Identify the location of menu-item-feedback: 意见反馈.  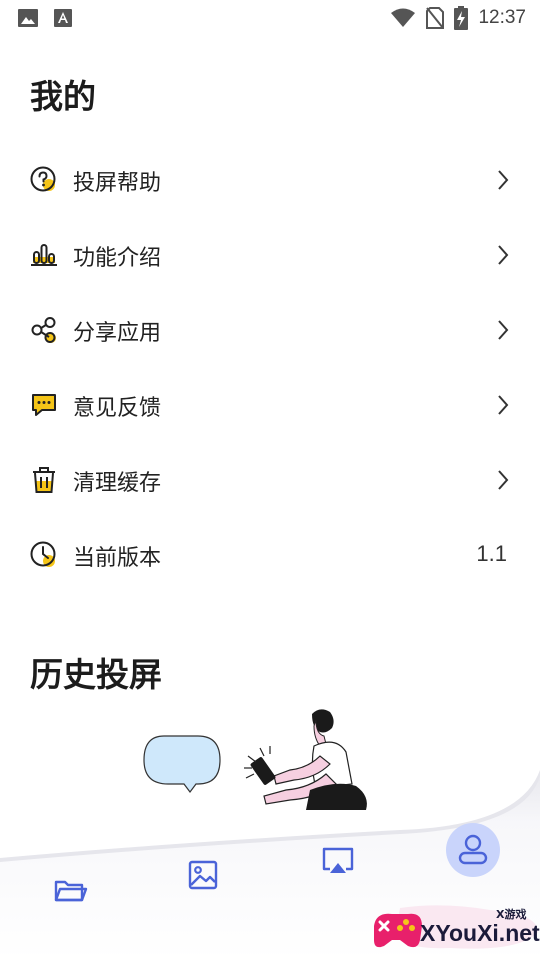
(270, 404).